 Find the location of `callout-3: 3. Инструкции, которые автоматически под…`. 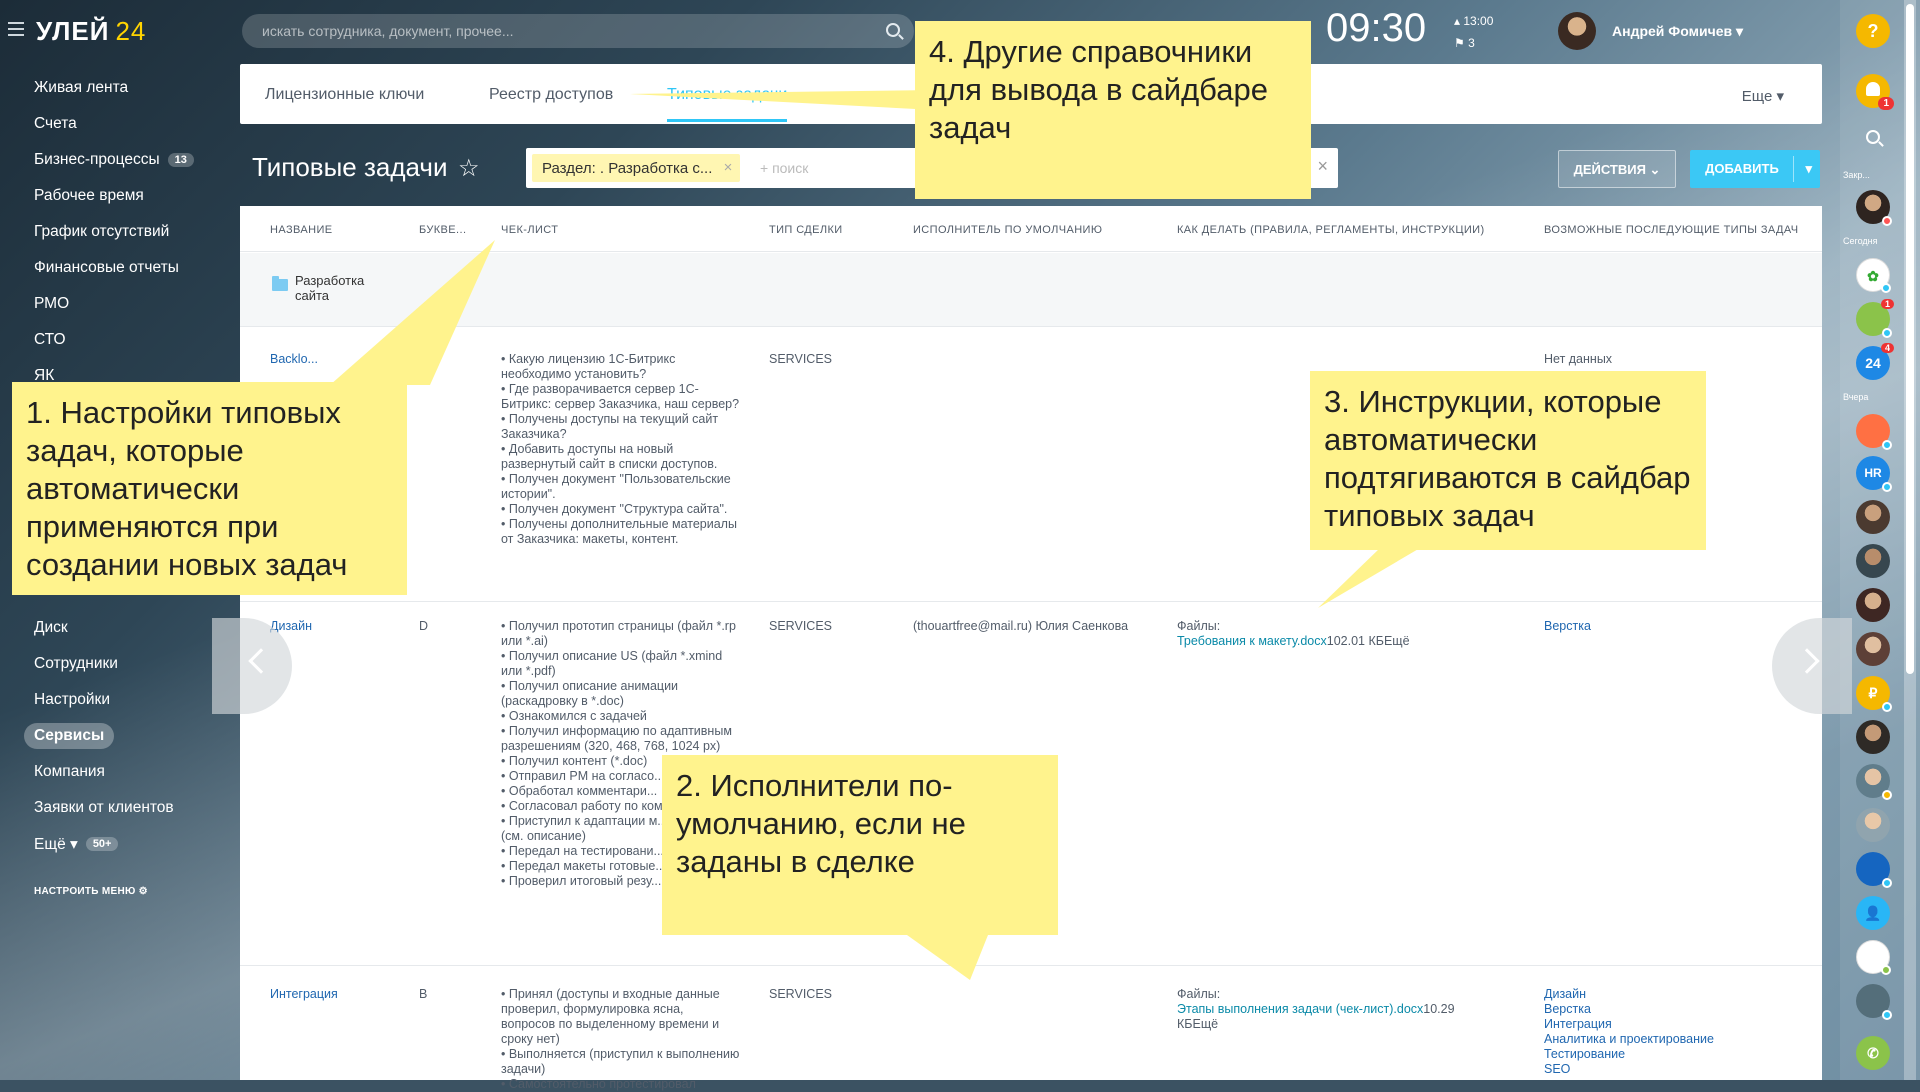

callout-3: 3. Инструкции, которые автоматически под… is located at coordinates (1508, 460).